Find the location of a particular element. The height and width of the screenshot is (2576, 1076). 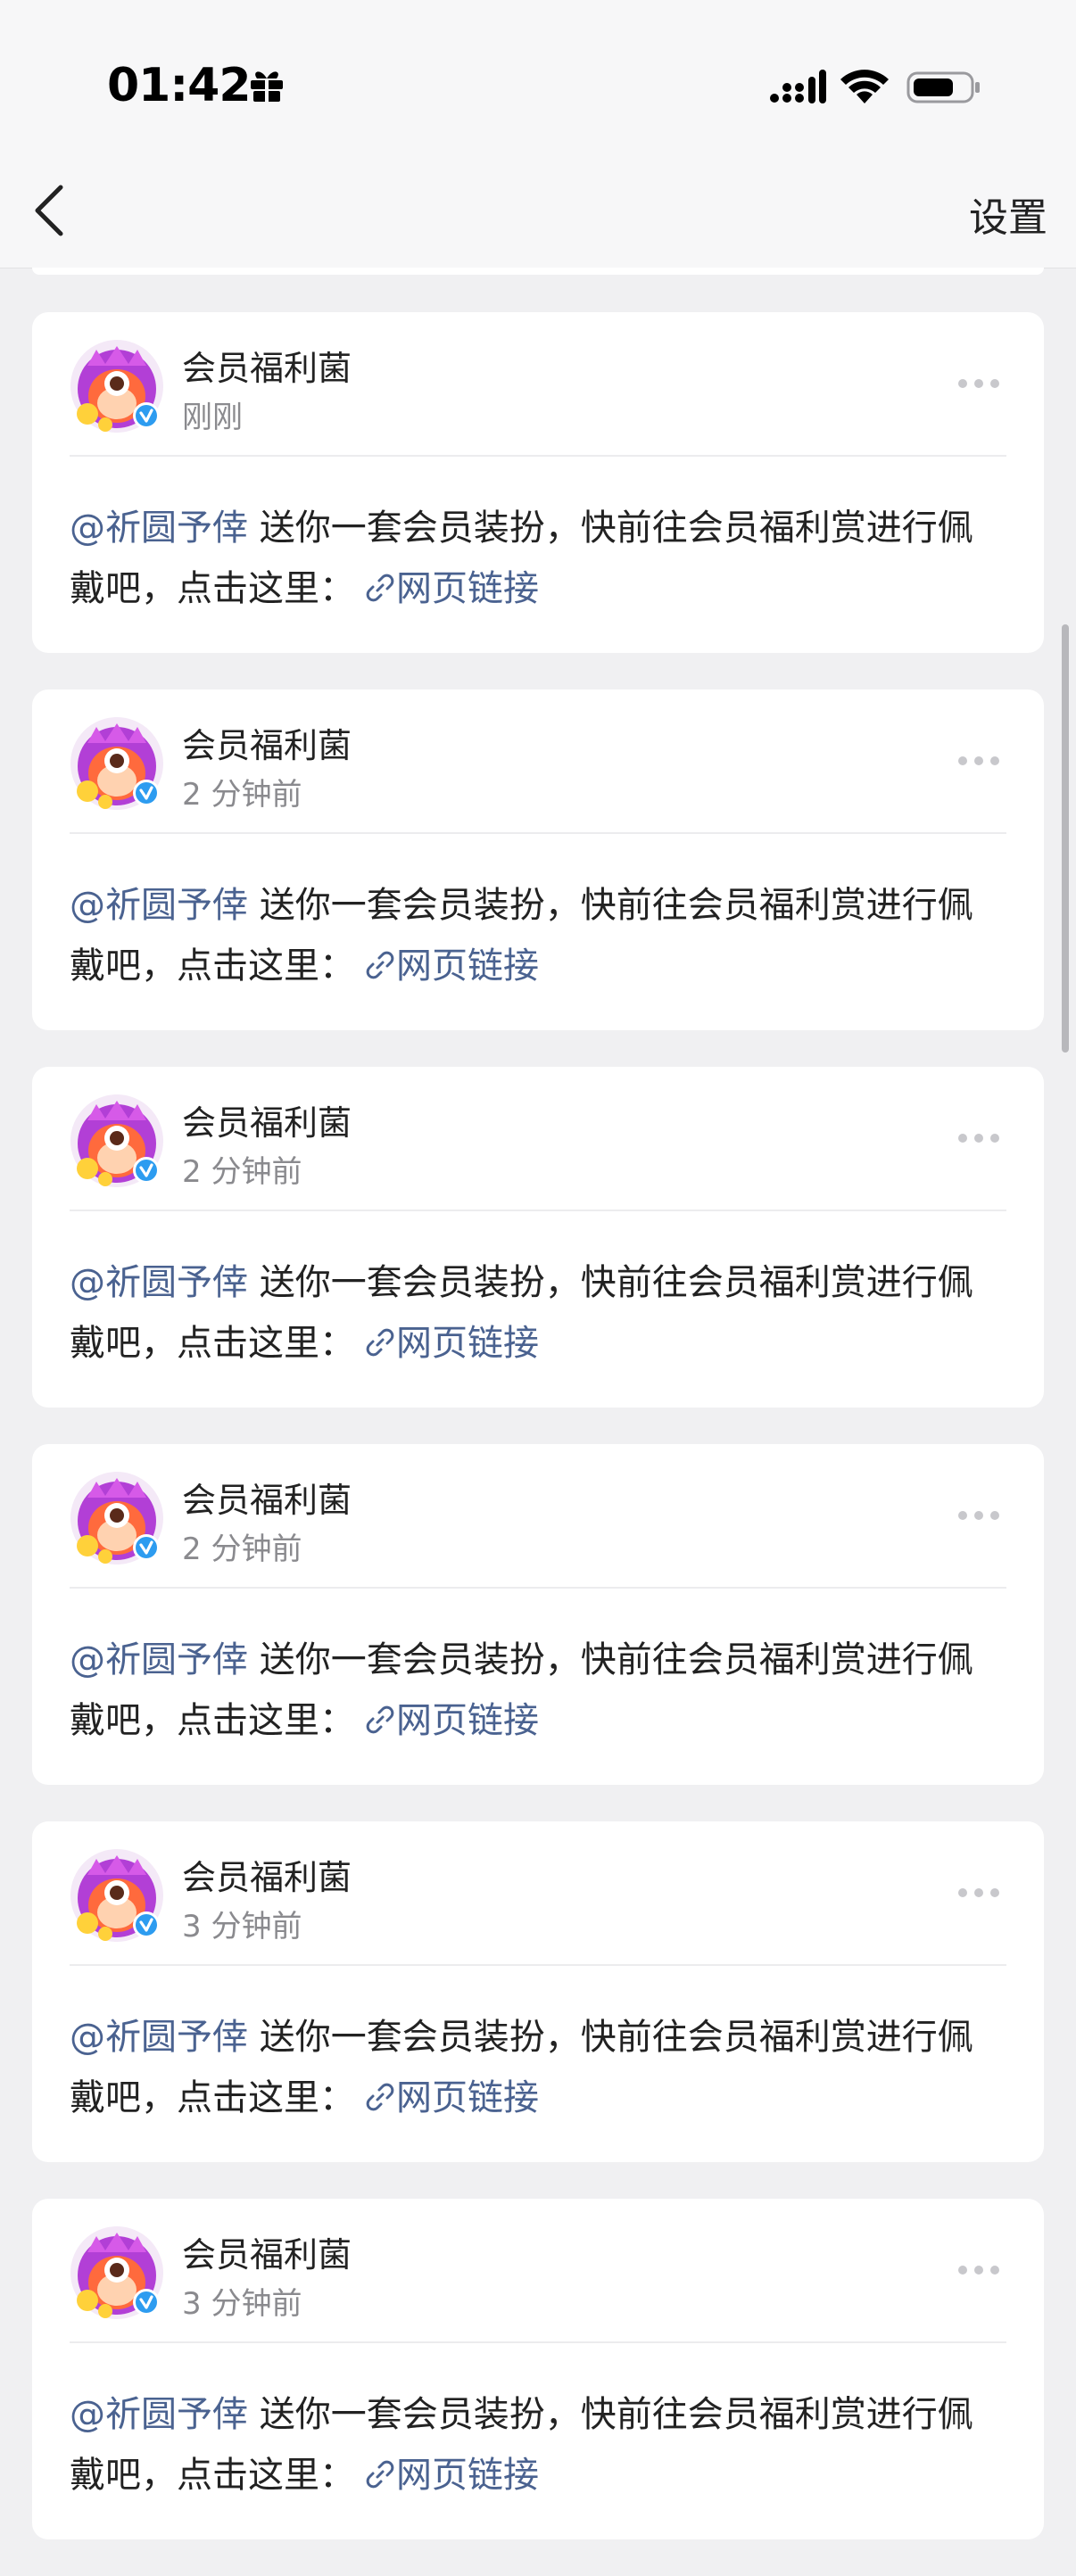

status-time: 01:42 is located at coordinates (179, 85).